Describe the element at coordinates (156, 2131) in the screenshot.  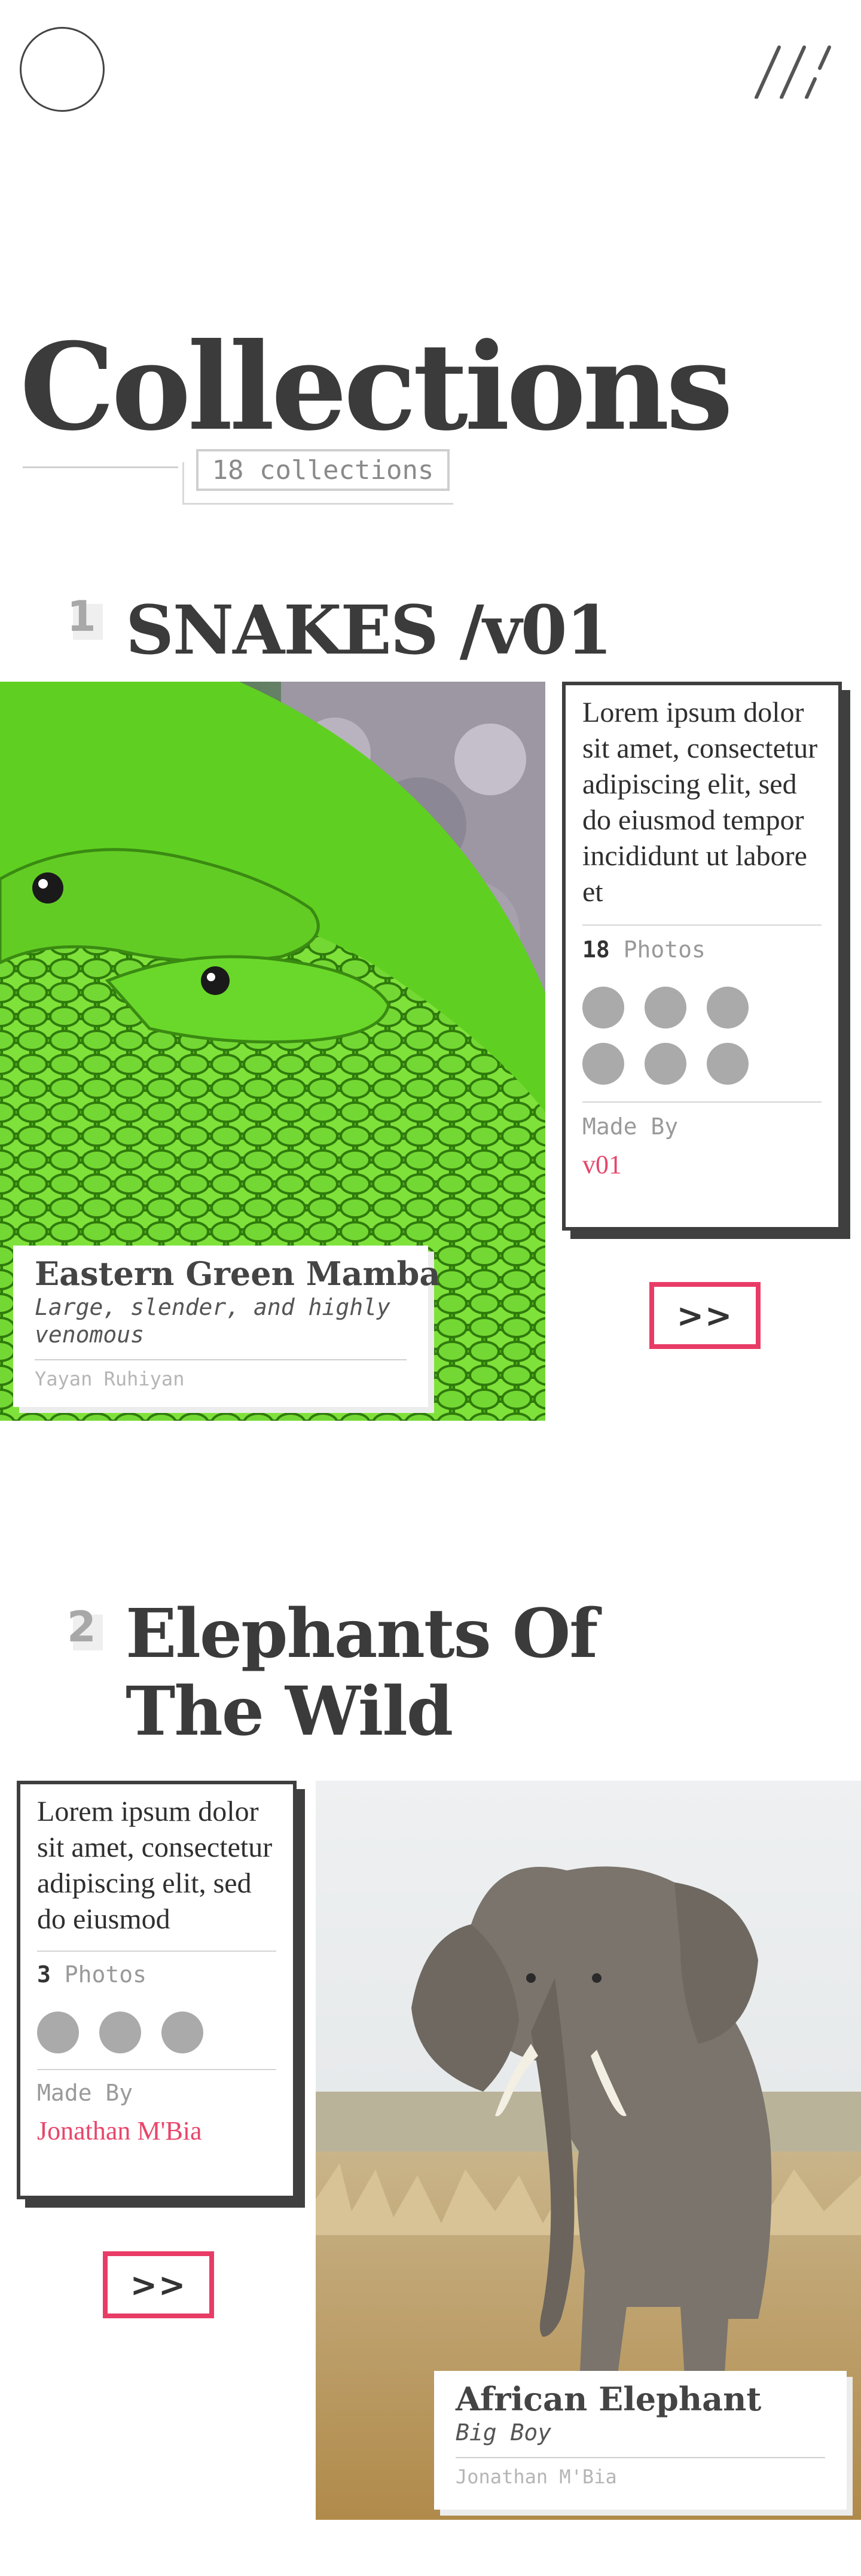
I see `made-by-value: Jonathan M'Bia` at that location.